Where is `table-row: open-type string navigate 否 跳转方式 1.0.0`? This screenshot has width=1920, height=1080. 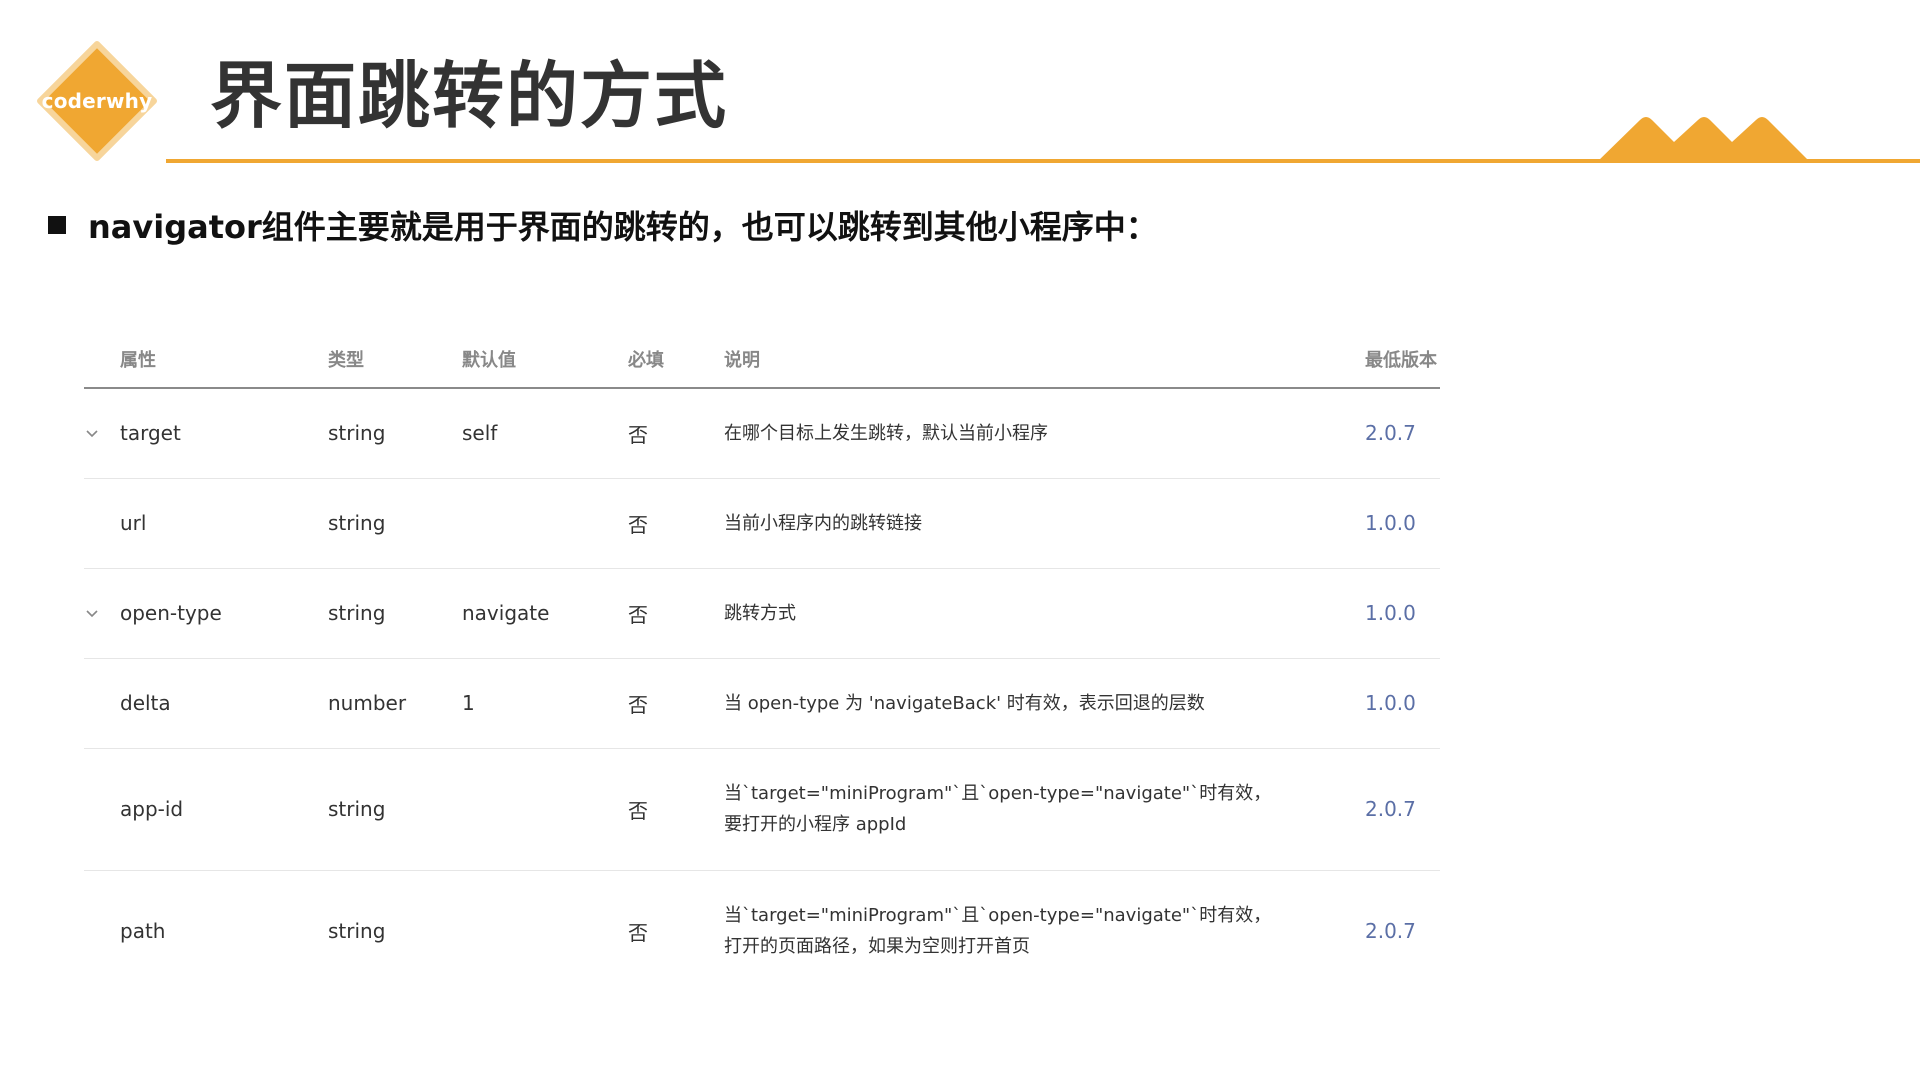 table-row: open-type string navigate 否 跳转方式 1.0.0 is located at coordinates (762, 613).